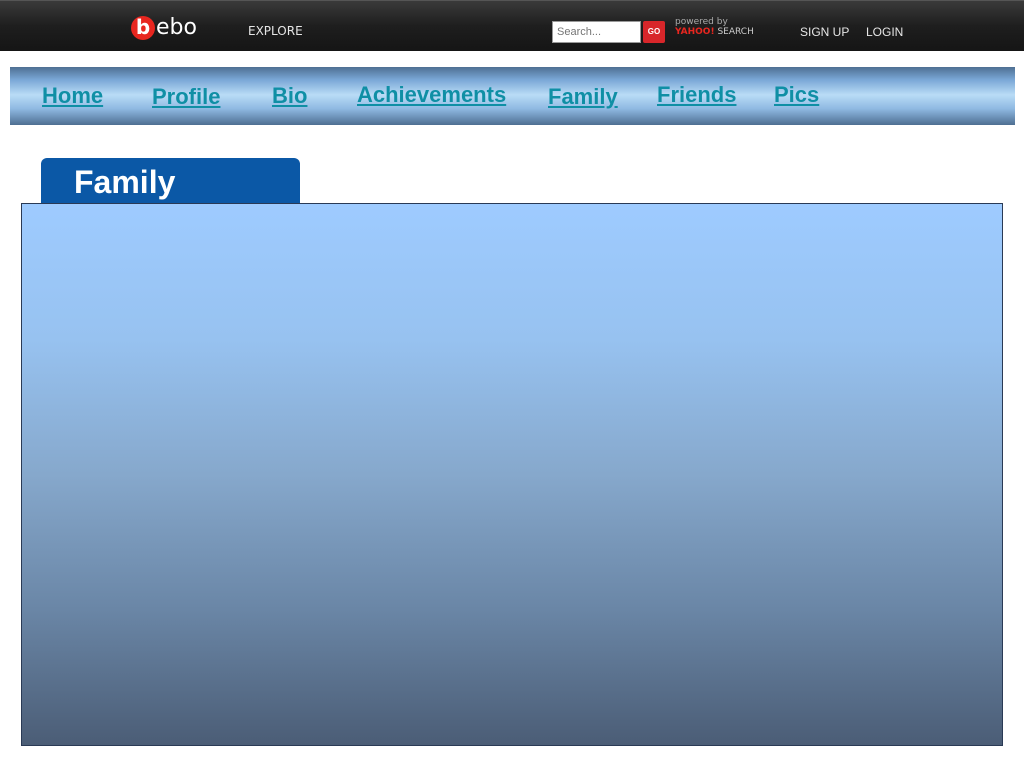  What do you see at coordinates (176, 27) in the screenshot?
I see `bebo-logo-text: ebo` at bounding box center [176, 27].